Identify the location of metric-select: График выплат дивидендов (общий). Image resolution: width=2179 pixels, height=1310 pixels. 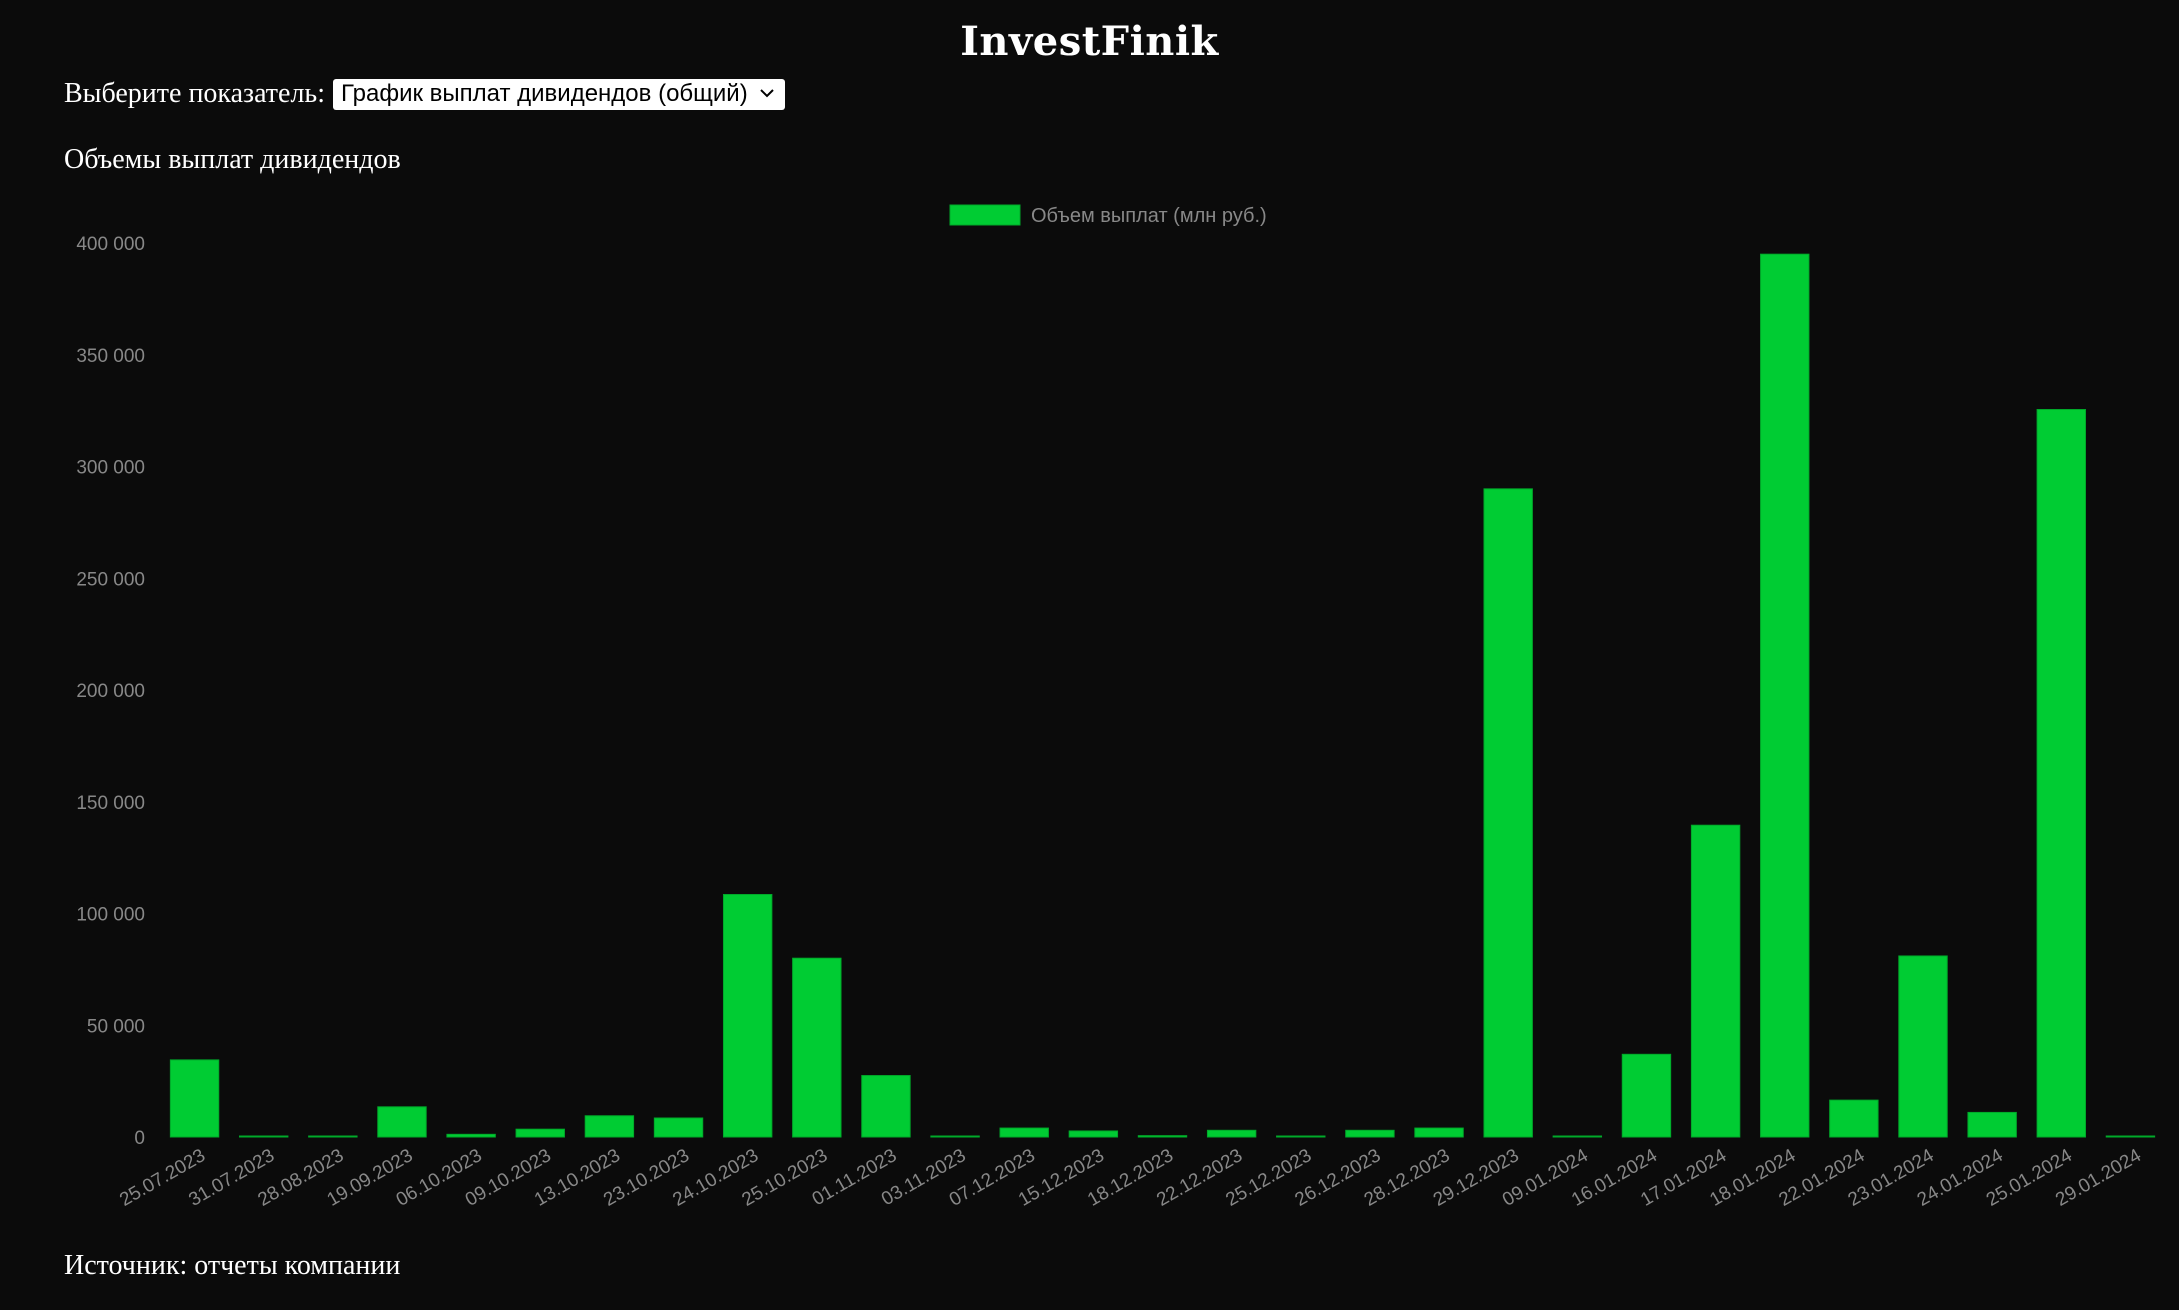
(558, 94).